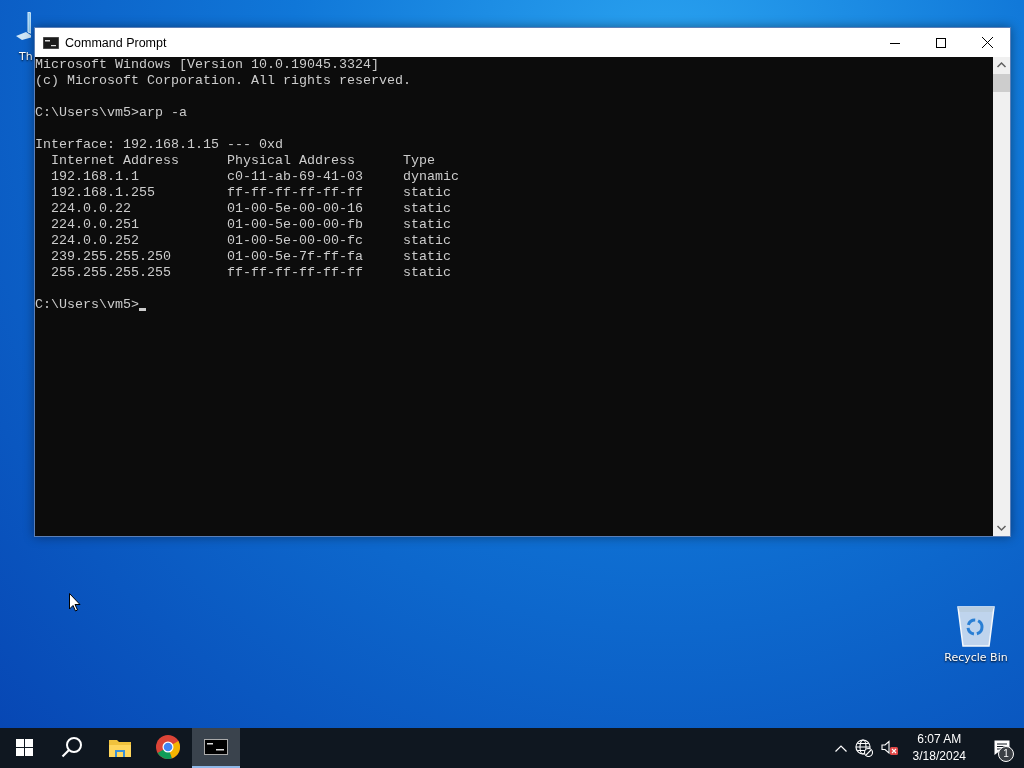 Image resolution: width=1024 pixels, height=768 pixels. What do you see at coordinates (250, 273) in the screenshot?
I see `console-line: 255.255.255.255 ff-ff-ff-ff-ff-ff static` at bounding box center [250, 273].